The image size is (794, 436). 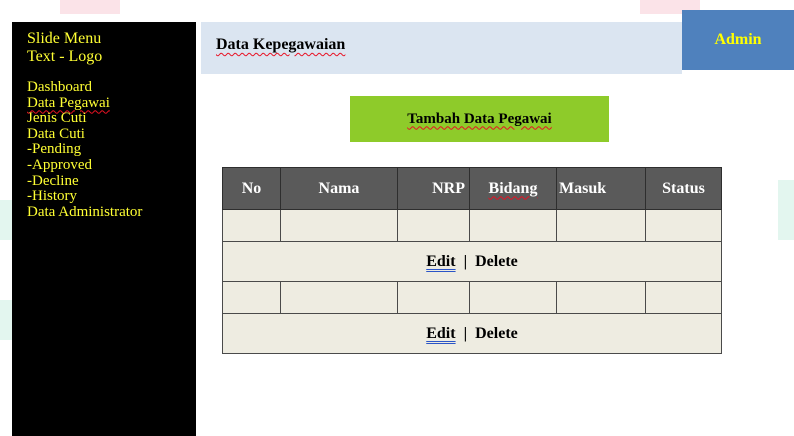 What do you see at coordinates (281, 44) in the screenshot?
I see `page-title: Data Kepegawaian` at bounding box center [281, 44].